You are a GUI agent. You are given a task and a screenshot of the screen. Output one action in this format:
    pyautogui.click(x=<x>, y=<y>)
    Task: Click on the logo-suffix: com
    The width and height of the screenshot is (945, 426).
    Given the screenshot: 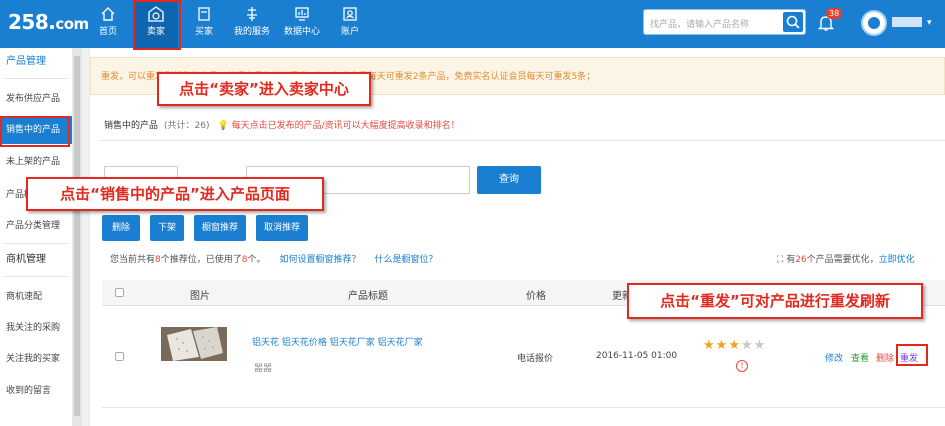 What is the action you would take?
    pyautogui.click(x=72, y=24)
    